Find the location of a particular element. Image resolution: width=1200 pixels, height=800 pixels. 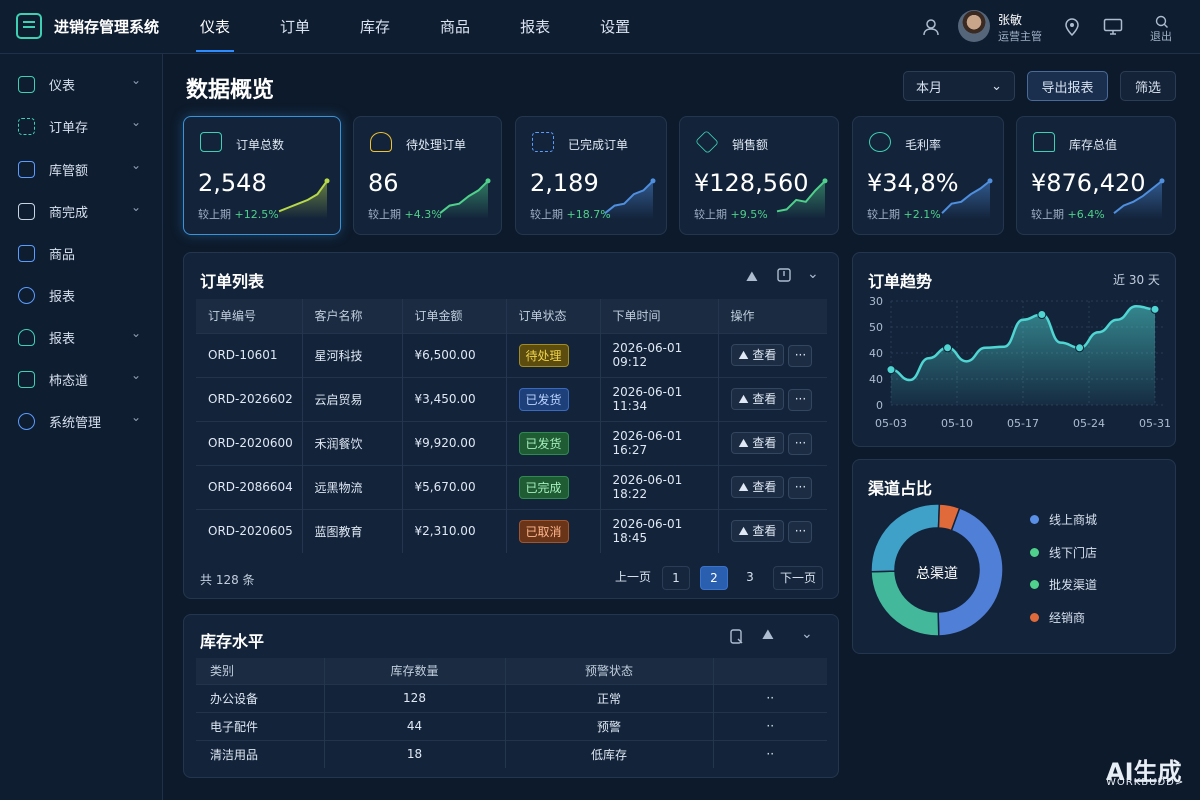

sidebar-item-system: 系统管理 ⌄ is located at coordinates (81, 421).